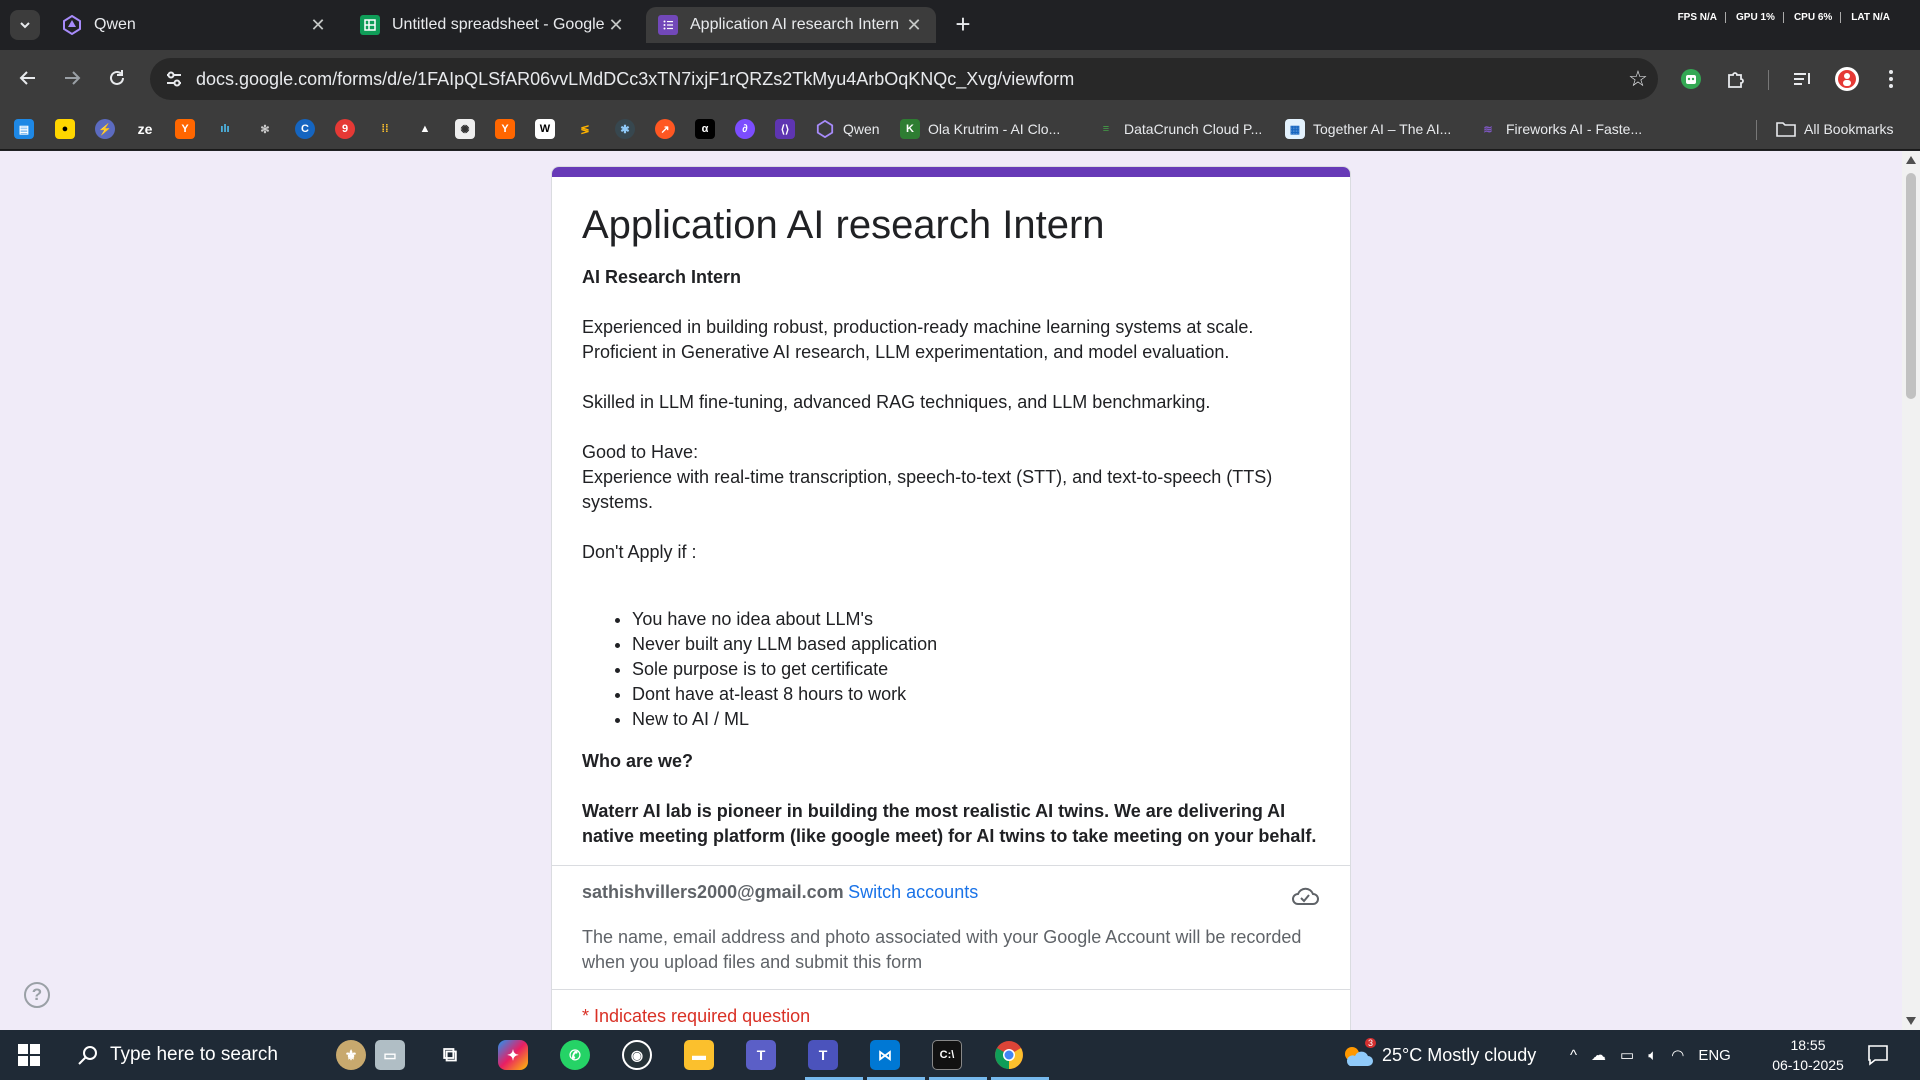 The image size is (1920, 1080). I want to click on new-tab-button: +, so click(963, 24).